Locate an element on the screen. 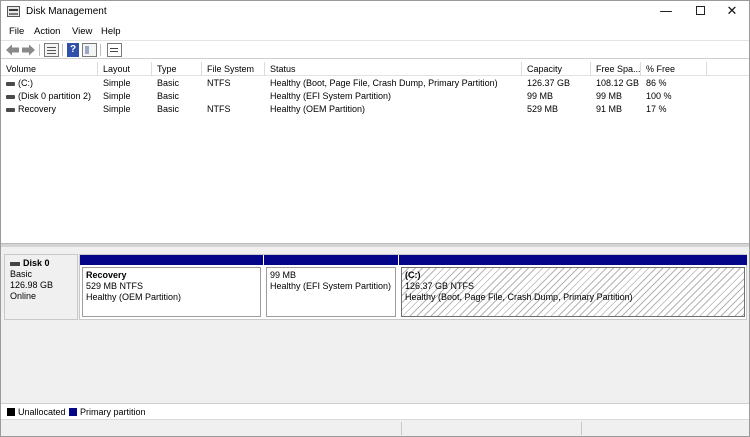 The image size is (750, 437). volume-name: (C:) is located at coordinates (25, 83).